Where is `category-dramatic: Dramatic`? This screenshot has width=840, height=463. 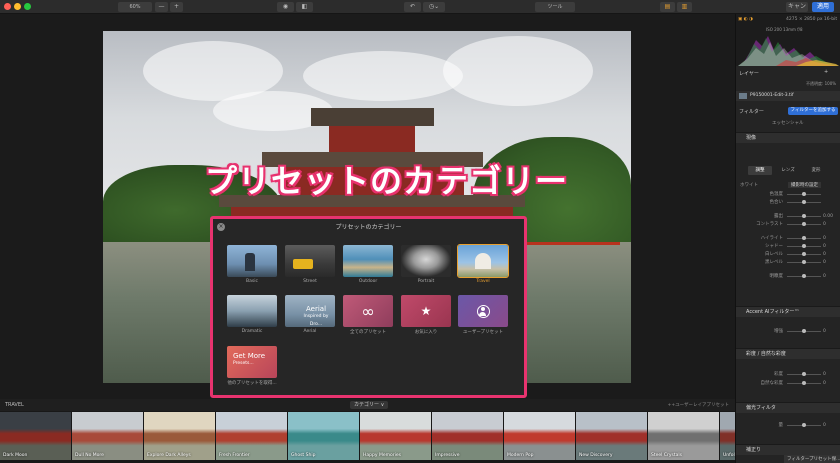
category-dramatic: Dramatic is located at coordinates (252, 314).